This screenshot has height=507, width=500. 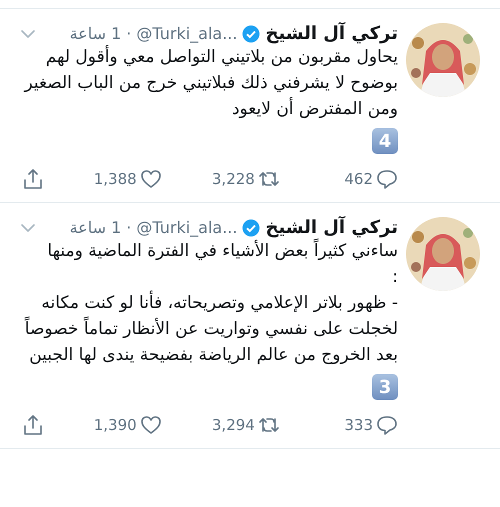 I want to click on retweet-button: 3,228, so click(x=236, y=179).